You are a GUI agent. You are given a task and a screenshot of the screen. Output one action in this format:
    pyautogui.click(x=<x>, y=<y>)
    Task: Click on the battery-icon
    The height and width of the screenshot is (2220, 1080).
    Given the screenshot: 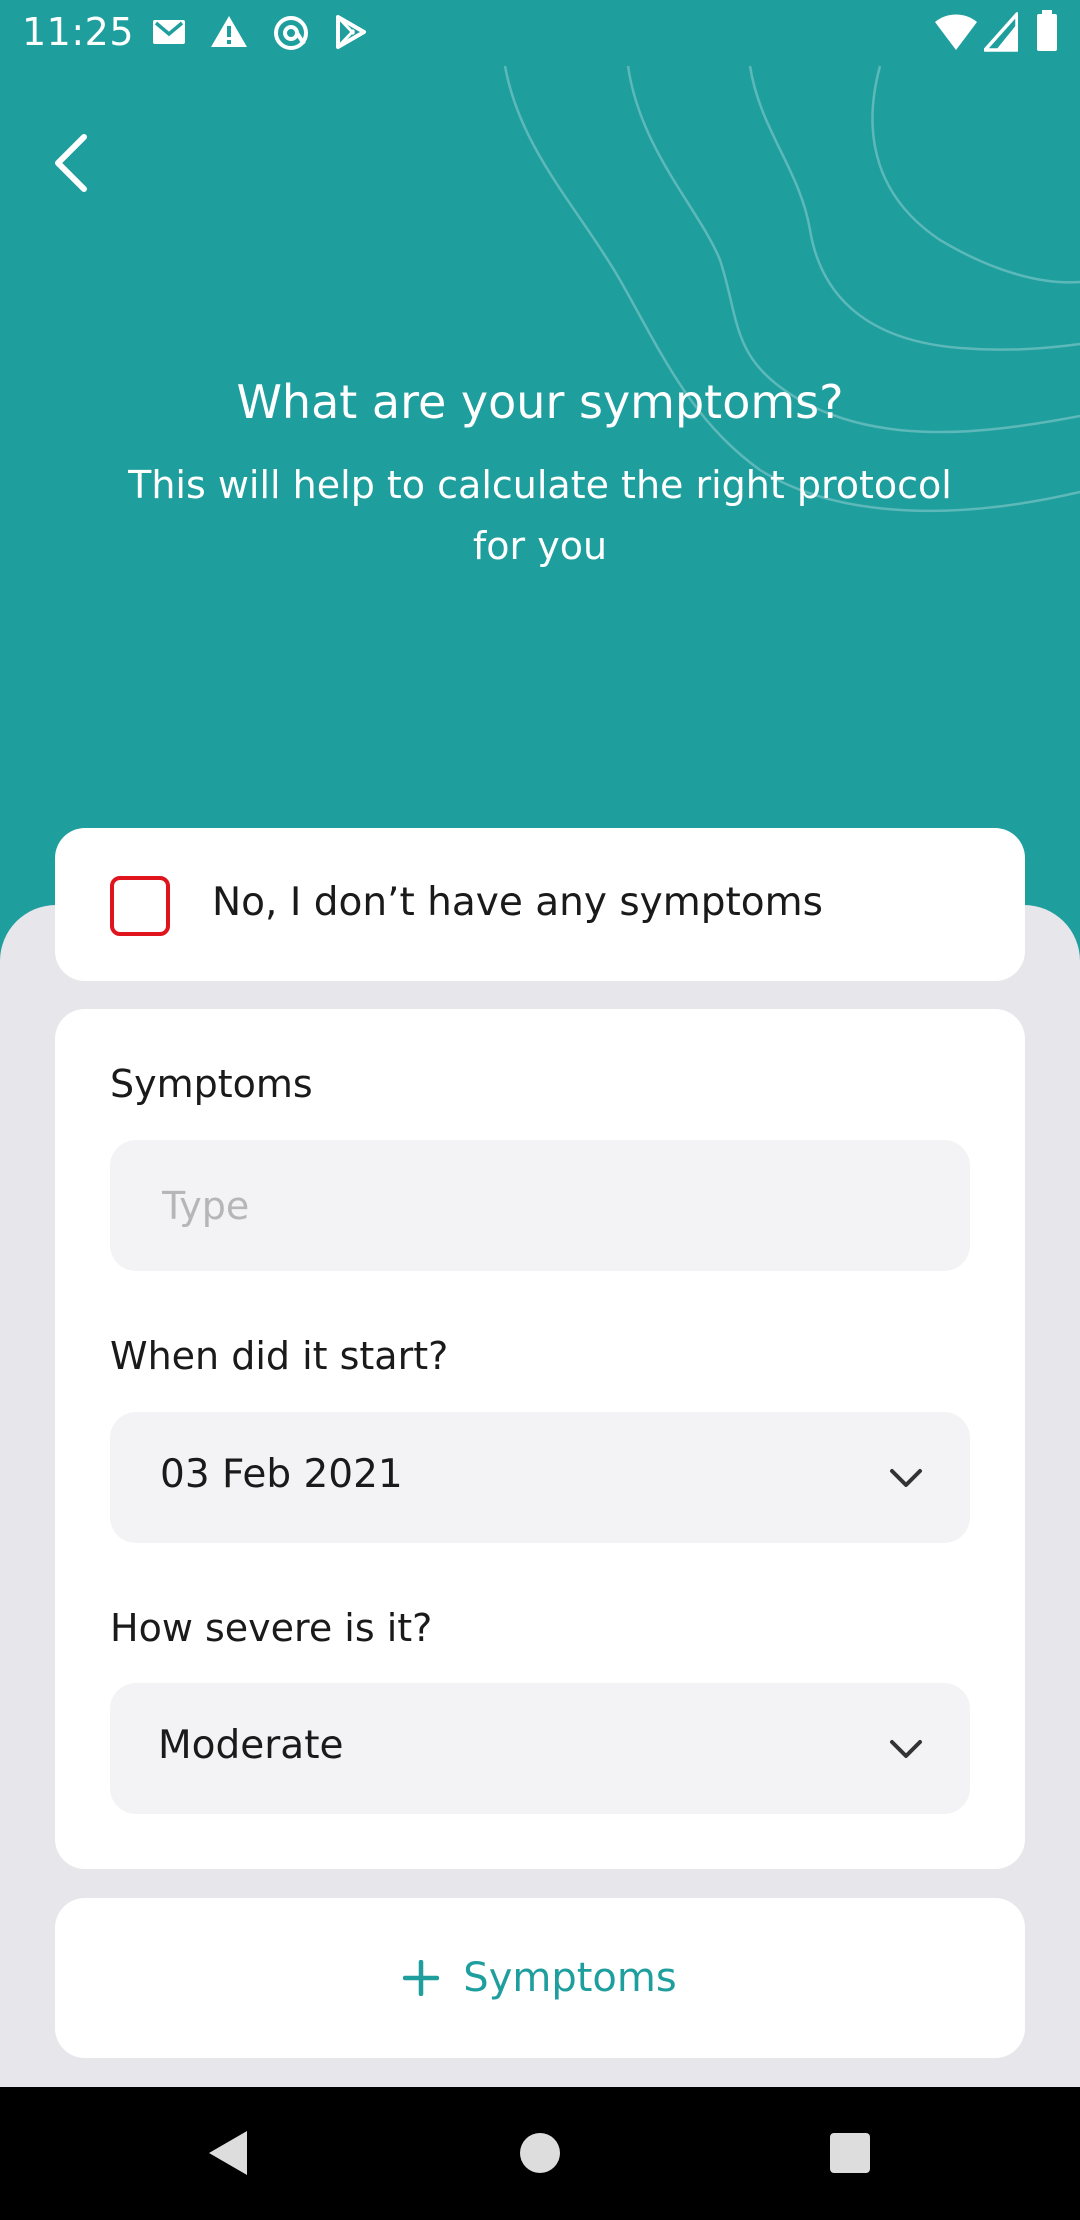 What is the action you would take?
    pyautogui.click(x=1047, y=30)
    